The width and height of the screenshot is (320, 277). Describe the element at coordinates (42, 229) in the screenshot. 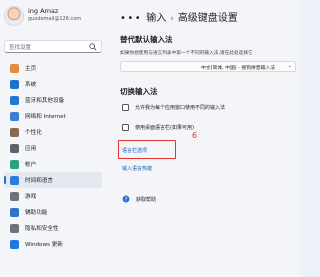

I see `sidebar-item-label: 隐私和安全性` at that location.